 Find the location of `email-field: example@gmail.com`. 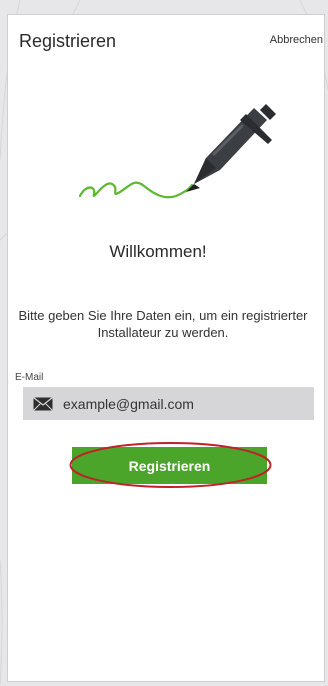

email-field: example@gmail.com is located at coordinates (168, 403).